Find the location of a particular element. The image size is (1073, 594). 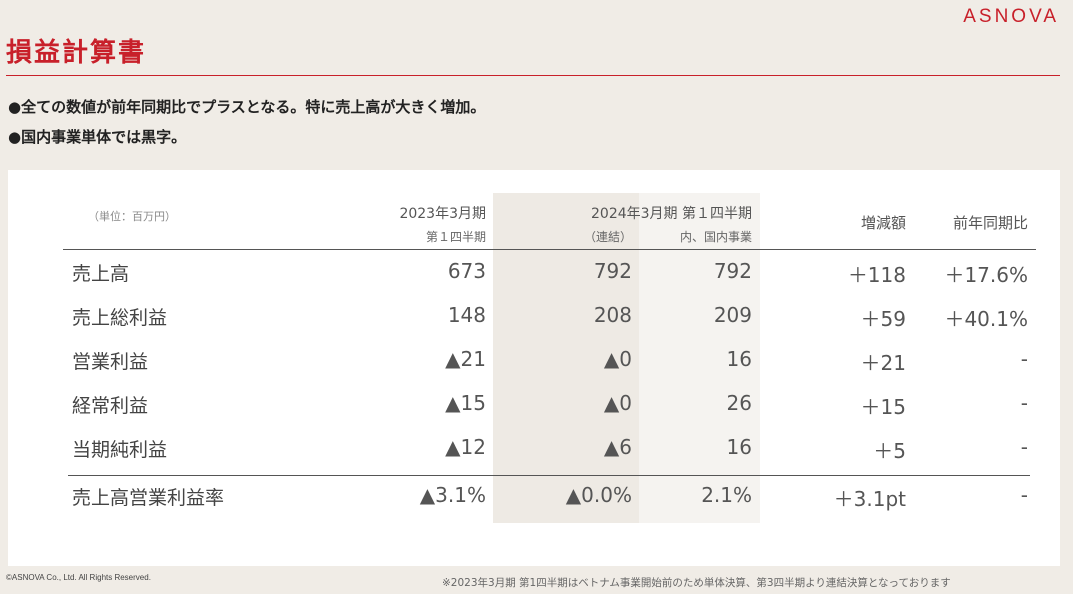

header-yoy: 前年同期比 is located at coordinates (990, 223).